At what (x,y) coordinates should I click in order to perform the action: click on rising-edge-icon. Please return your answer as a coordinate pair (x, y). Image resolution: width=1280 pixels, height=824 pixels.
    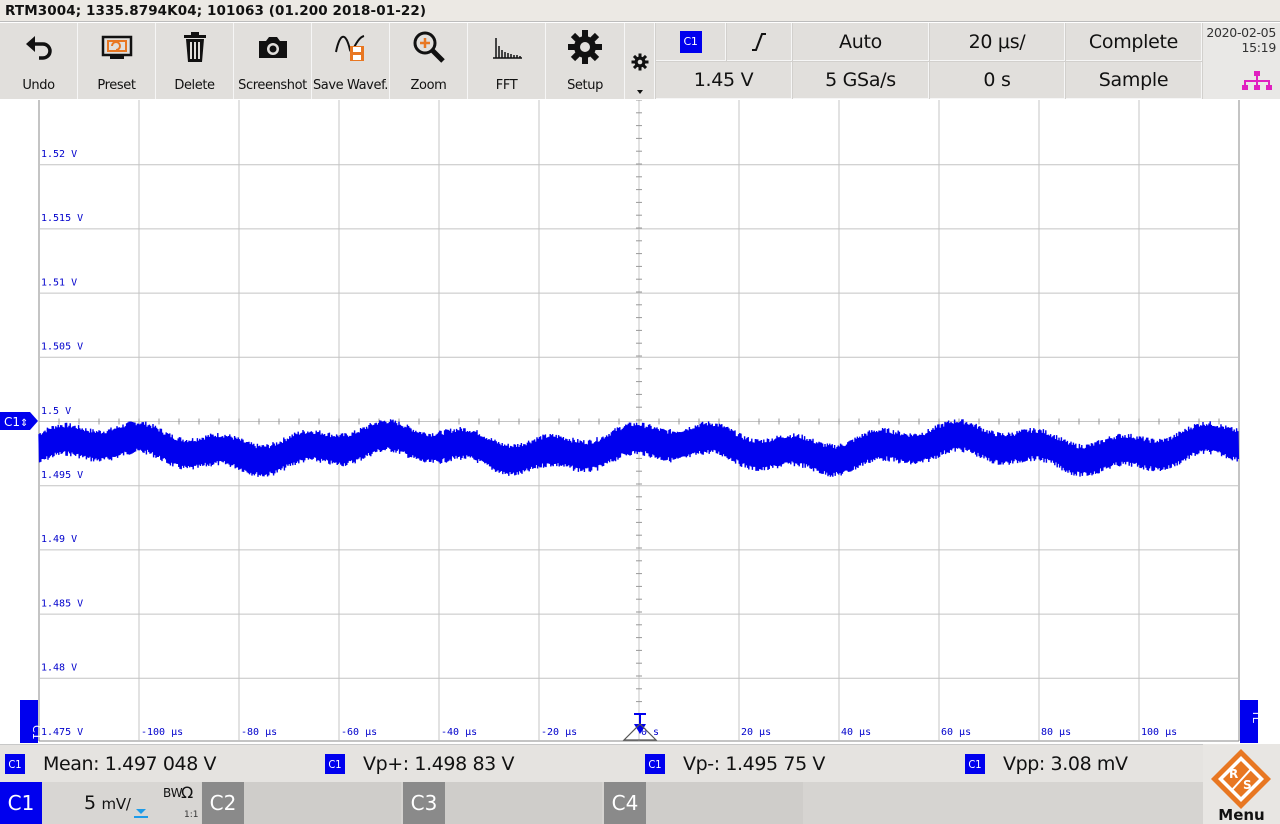
    Looking at the image, I should click on (759, 41).